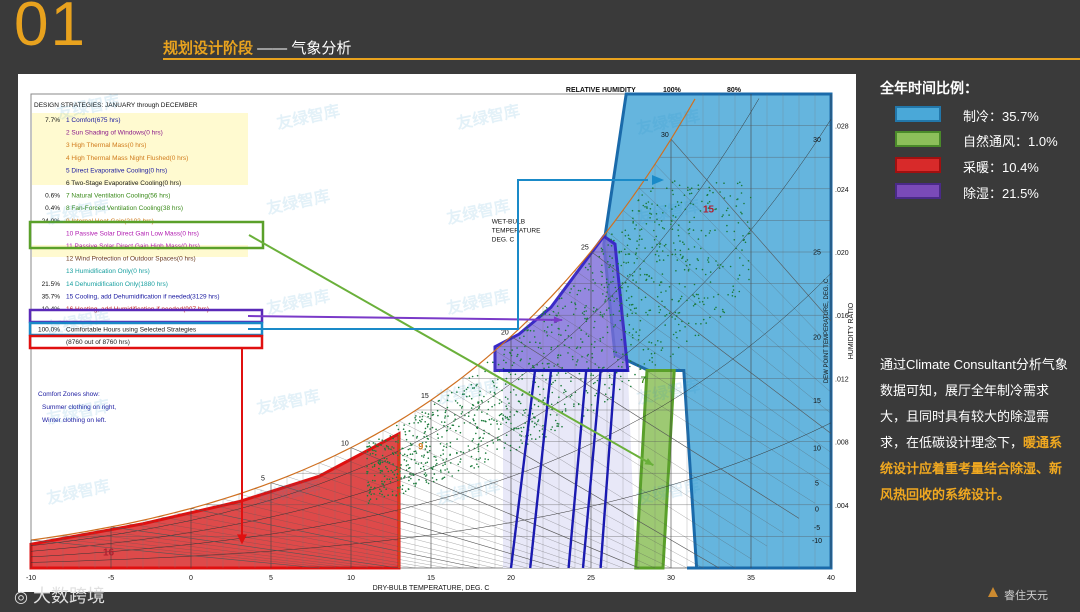  Describe the element at coordinates (420, 447) in the screenshot. I see `zone-label-9: 9` at that location.